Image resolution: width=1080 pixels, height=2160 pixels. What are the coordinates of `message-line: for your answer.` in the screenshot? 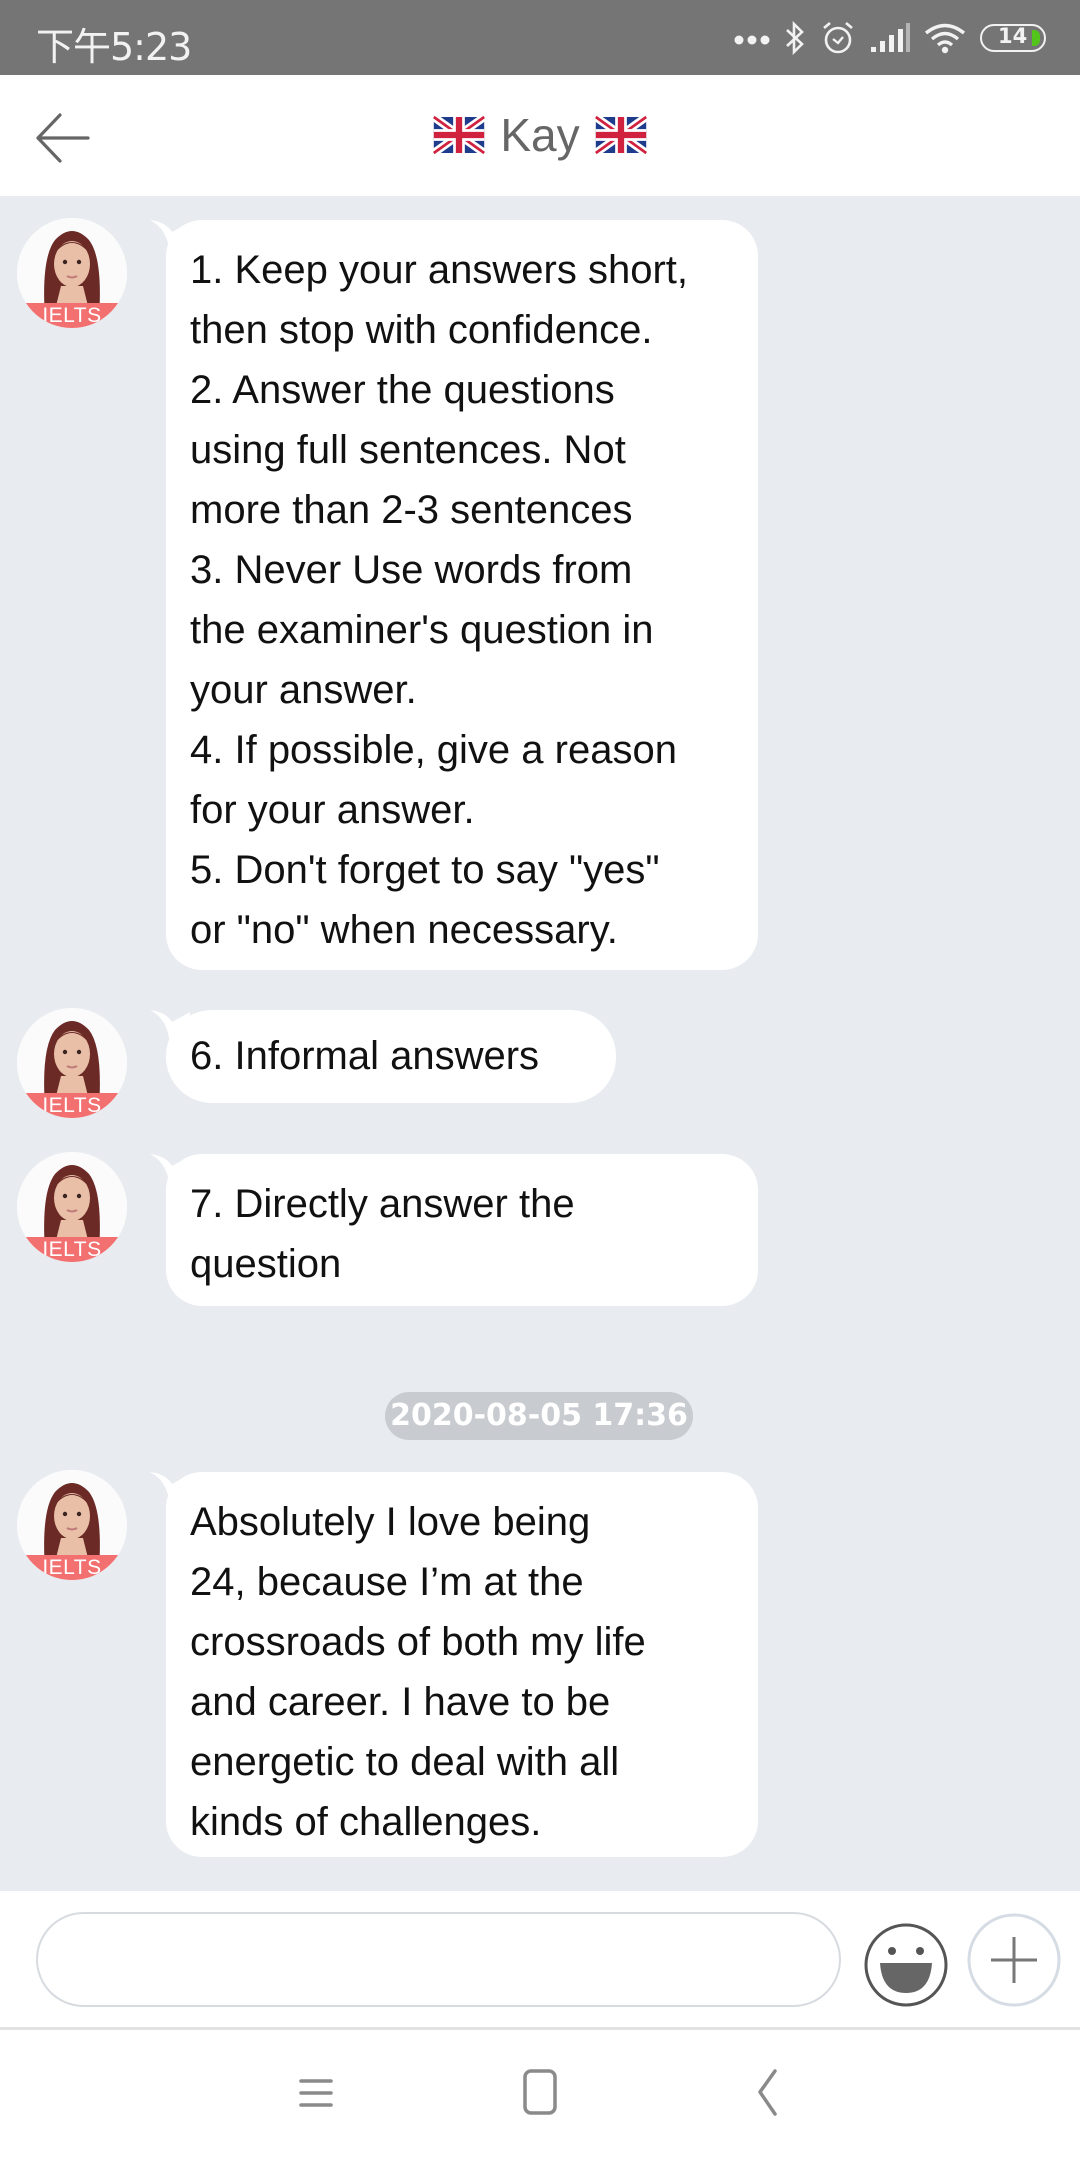 It's located at (332, 810).